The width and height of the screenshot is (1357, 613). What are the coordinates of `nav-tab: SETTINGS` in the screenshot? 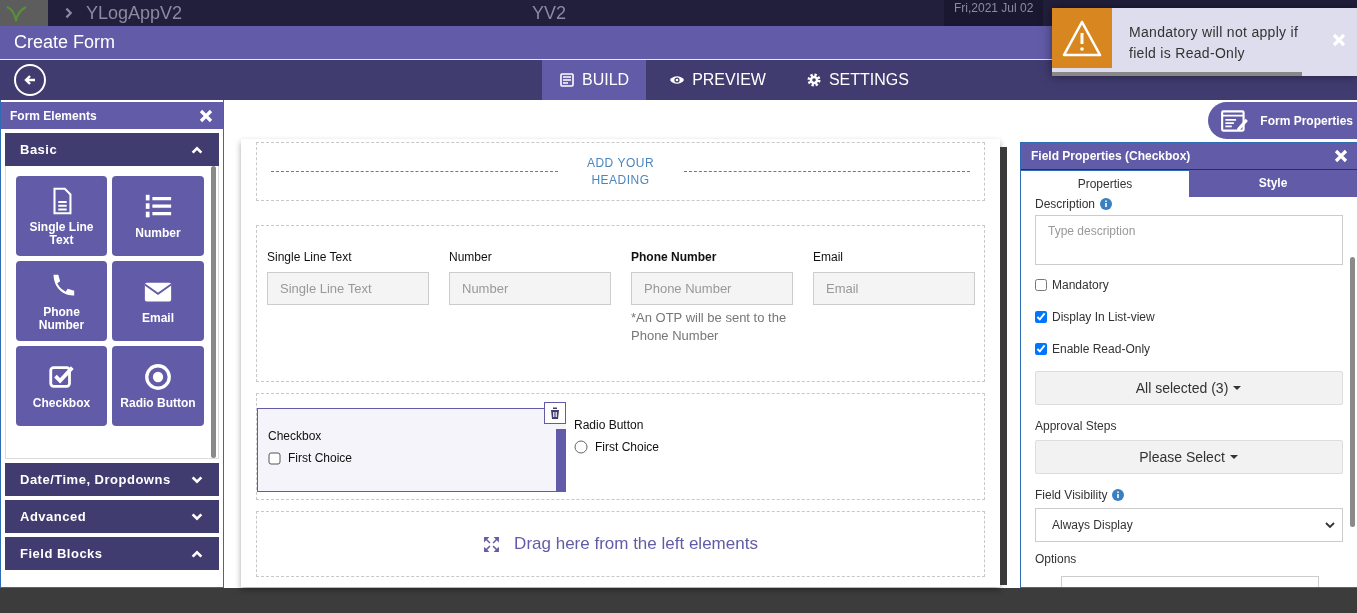 It's located at (857, 80).